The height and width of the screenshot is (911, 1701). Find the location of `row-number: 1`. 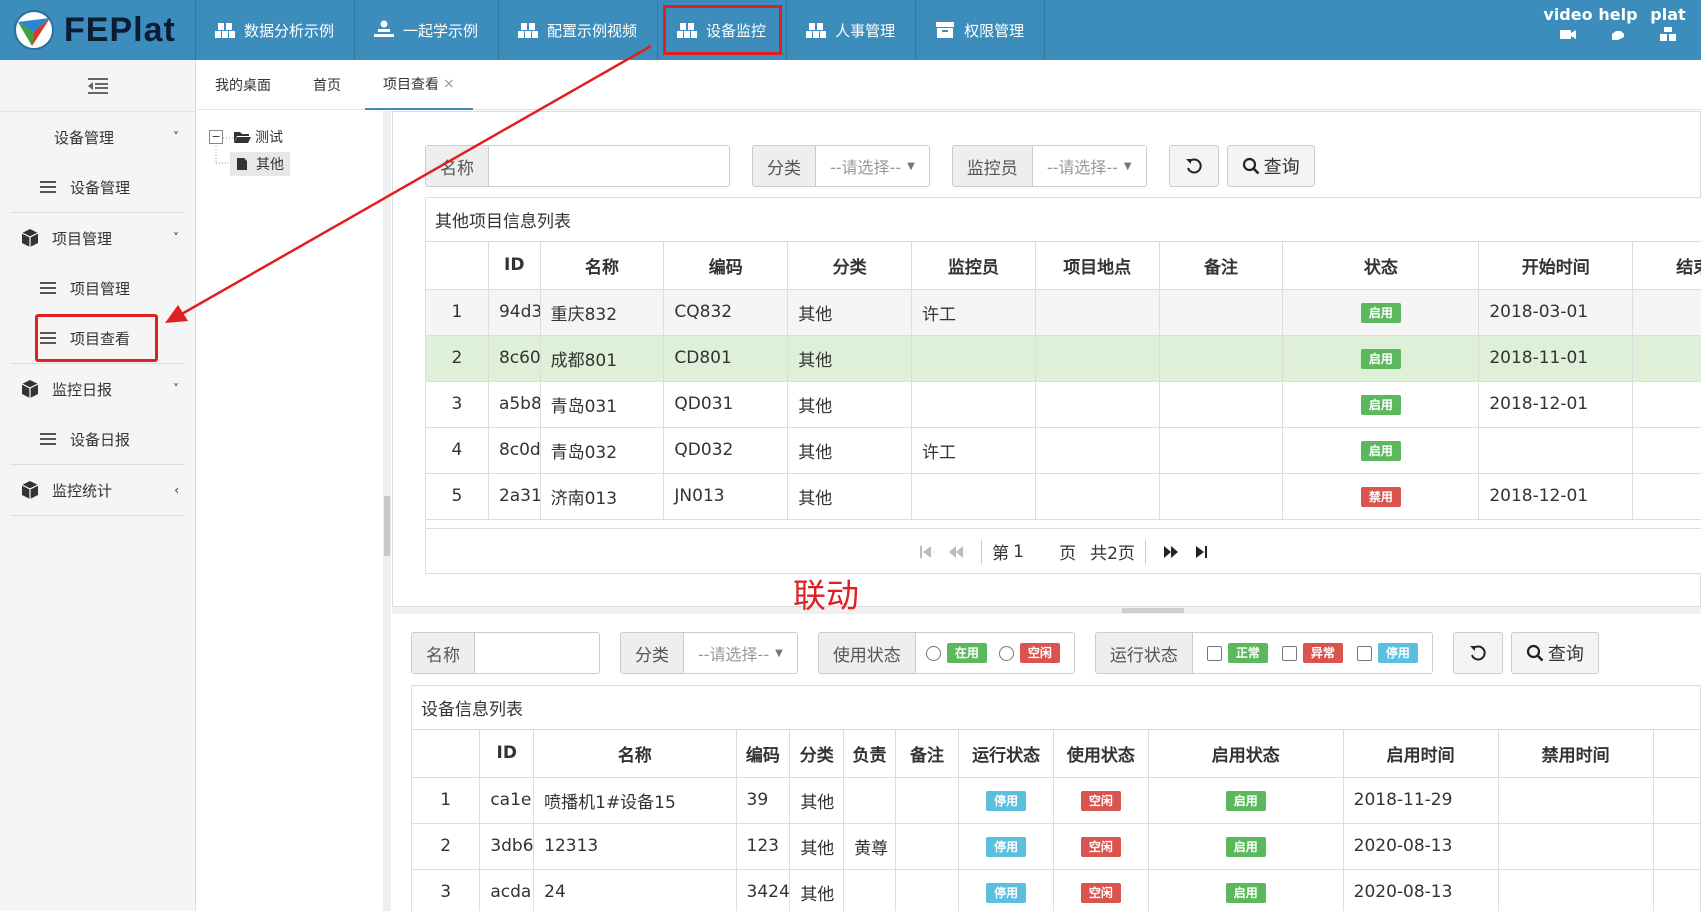

row-number: 1 is located at coordinates (457, 312).